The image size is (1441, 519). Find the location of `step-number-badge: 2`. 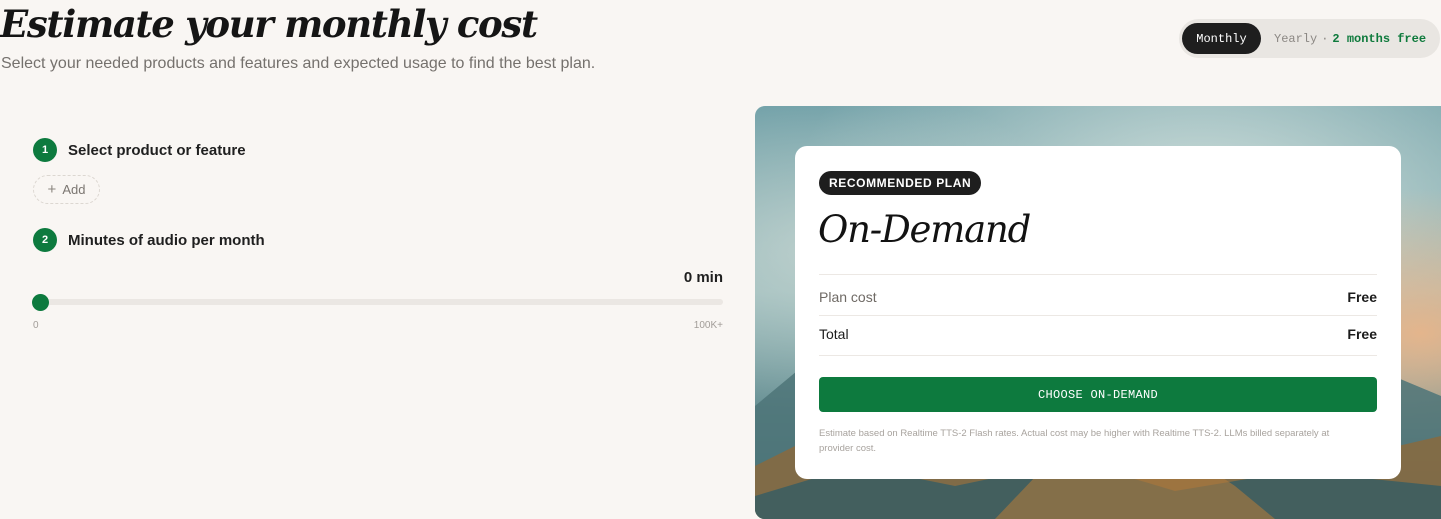

step-number-badge: 2 is located at coordinates (45, 240).